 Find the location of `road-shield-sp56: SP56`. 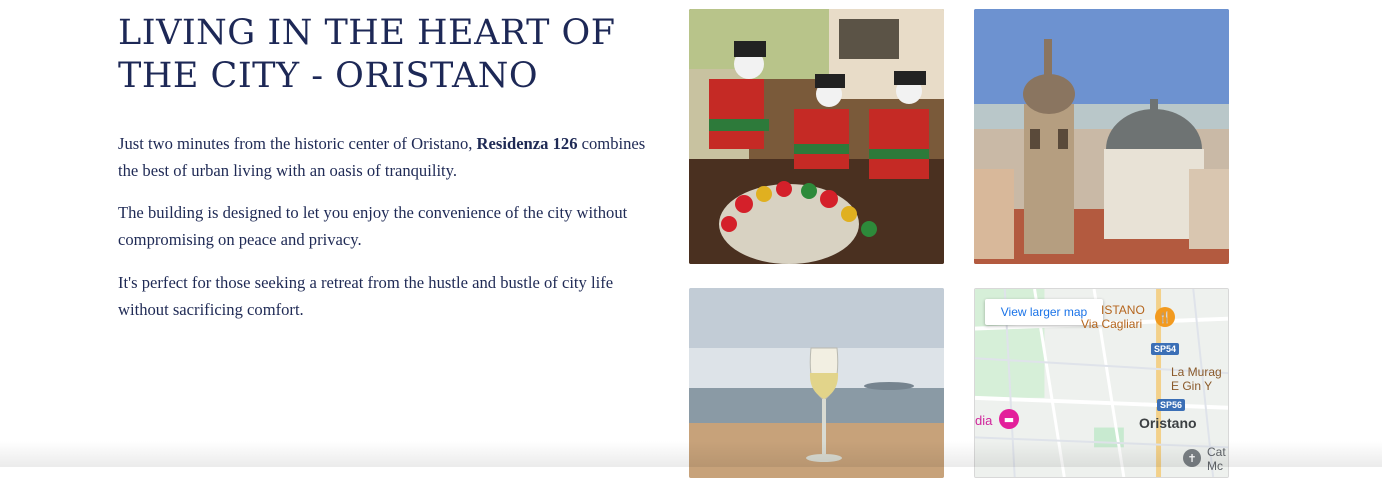

road-shield-sp56: SP56 is located at coordinates (1171, 405).